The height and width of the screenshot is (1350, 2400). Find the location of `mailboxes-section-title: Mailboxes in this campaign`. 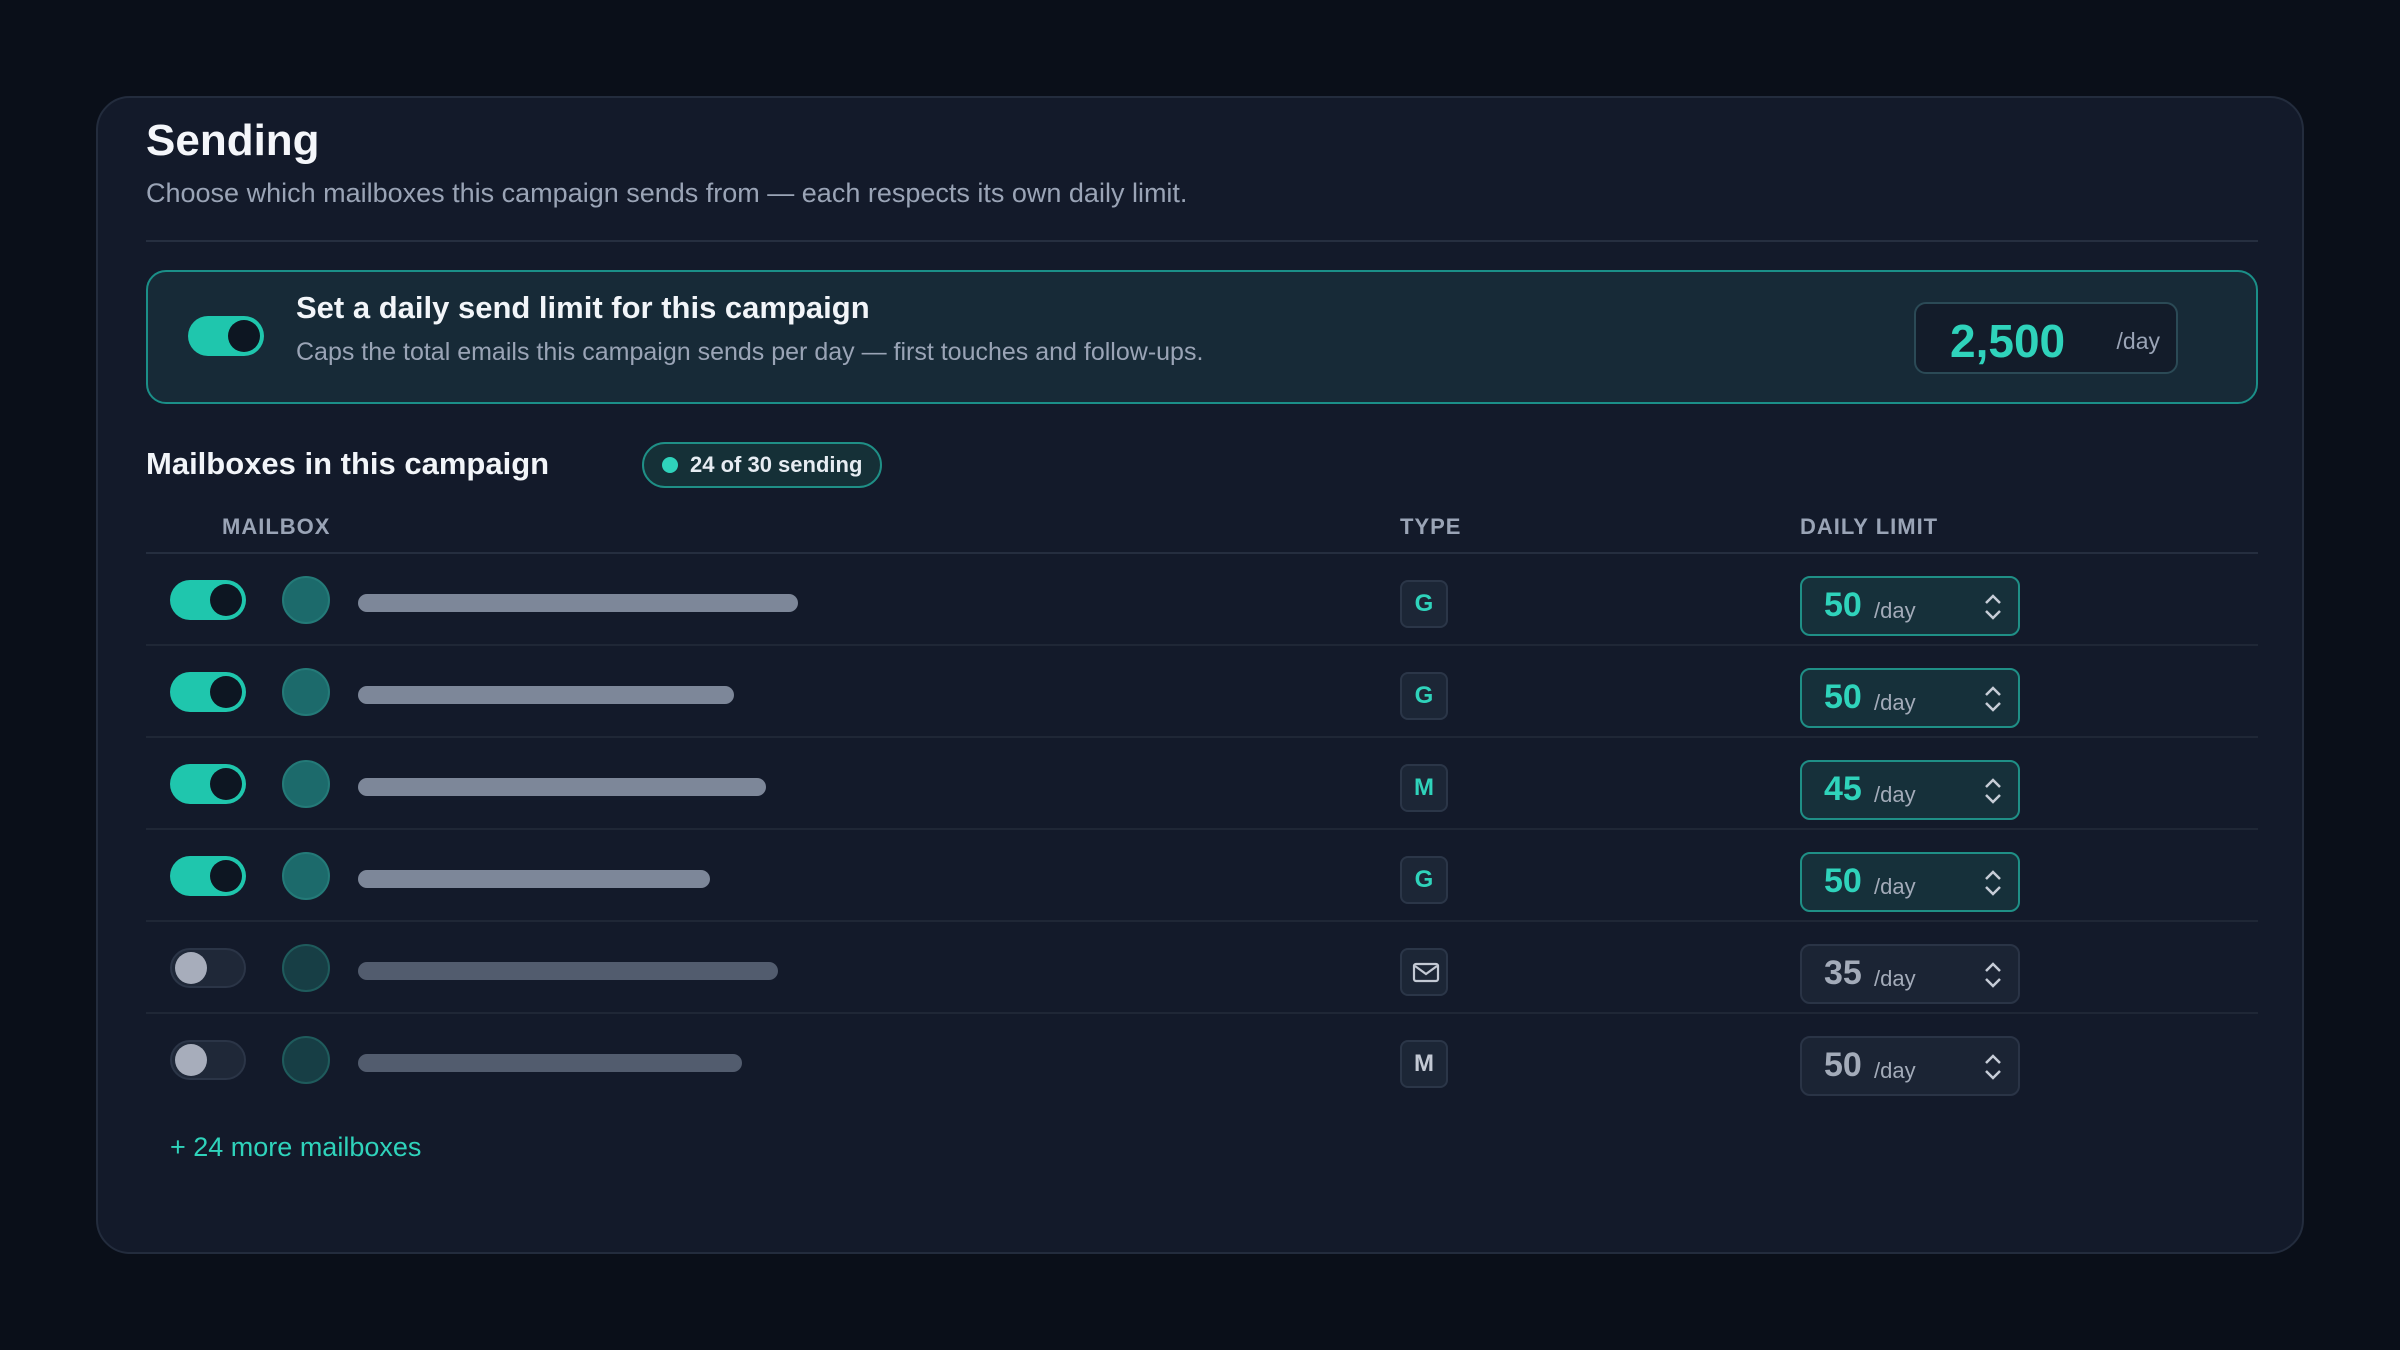

mailboxes-section-title: Mailboxes in this campaign is located at coordinates (348, 463).